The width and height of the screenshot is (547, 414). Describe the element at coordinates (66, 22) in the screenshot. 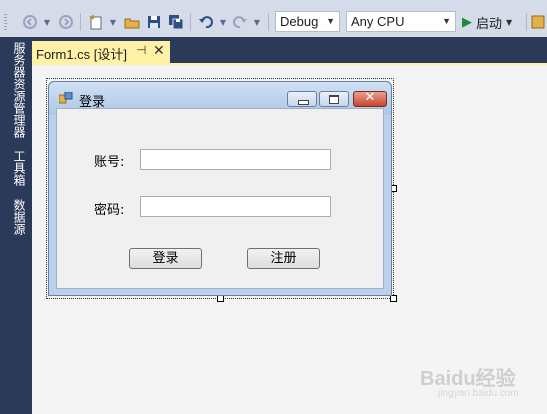

I see `forward-icon` at that location.